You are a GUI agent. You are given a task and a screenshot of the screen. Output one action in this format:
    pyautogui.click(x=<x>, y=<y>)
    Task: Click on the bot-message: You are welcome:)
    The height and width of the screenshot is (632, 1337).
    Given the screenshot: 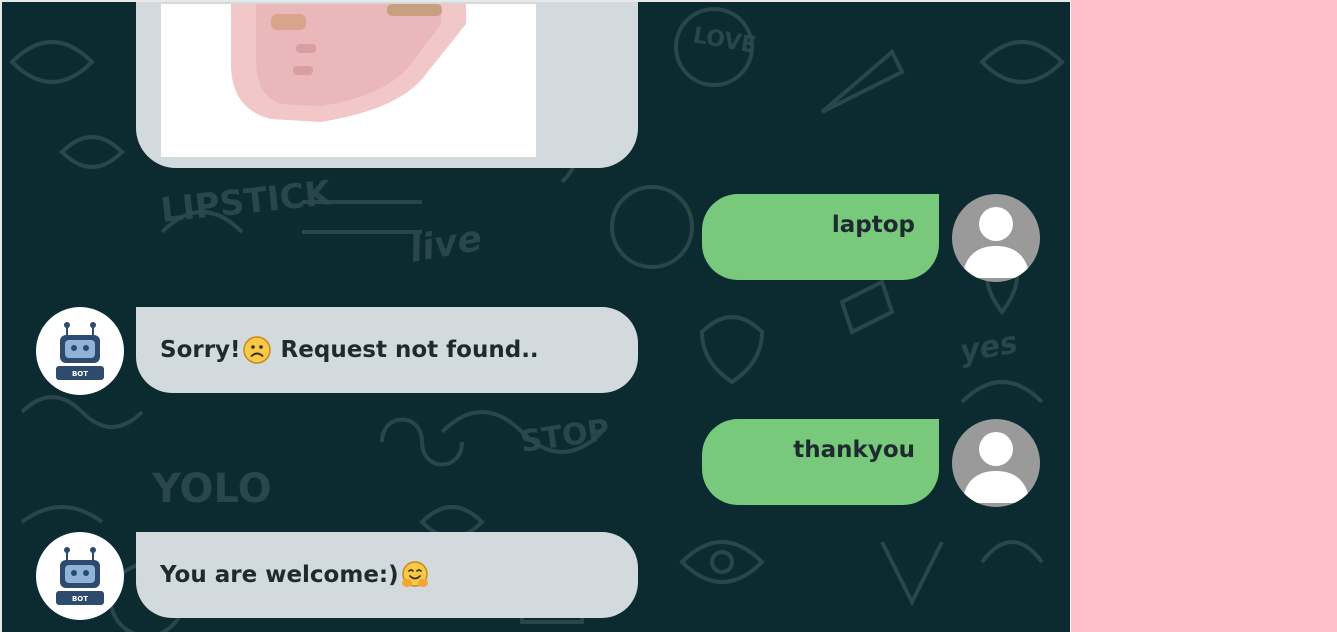 What is the action you would take?
    pyautogui.click(x=387, y=575)
    